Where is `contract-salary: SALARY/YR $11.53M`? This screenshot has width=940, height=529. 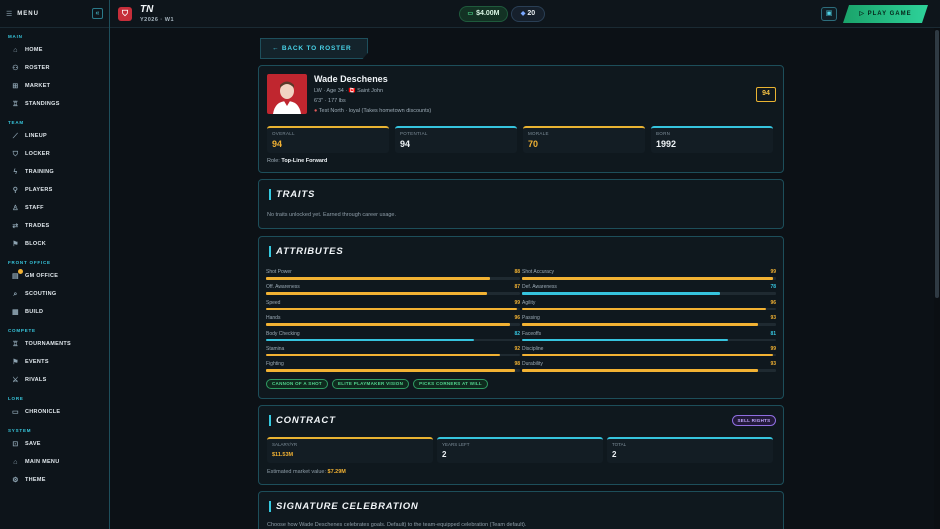
contract-salary: SALARY/YR $11.53M is located at coordinates (350, 450).